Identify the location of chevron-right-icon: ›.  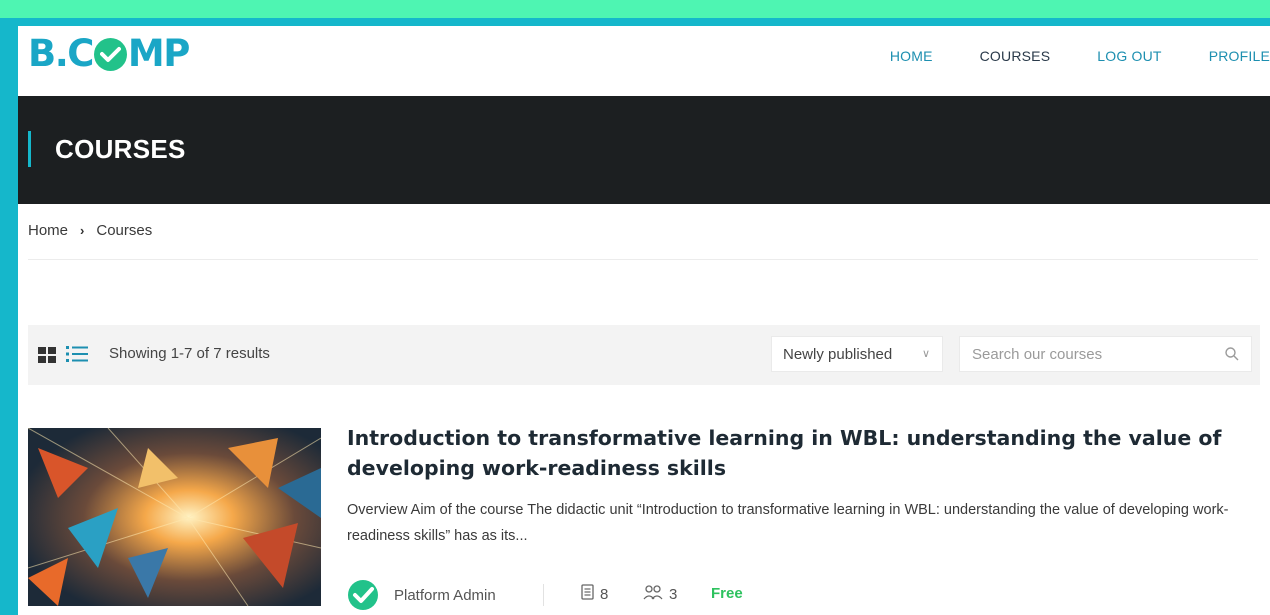
(82, 230).